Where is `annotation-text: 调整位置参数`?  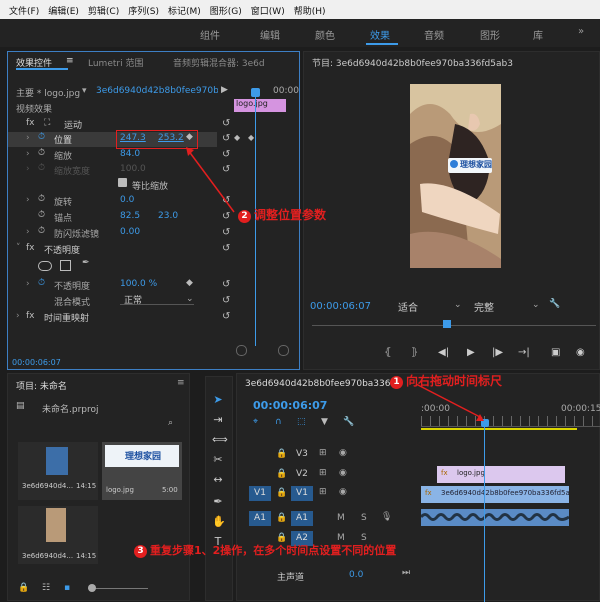 annotation-text: 调整位置参数 is located at coordinates (290, 215).